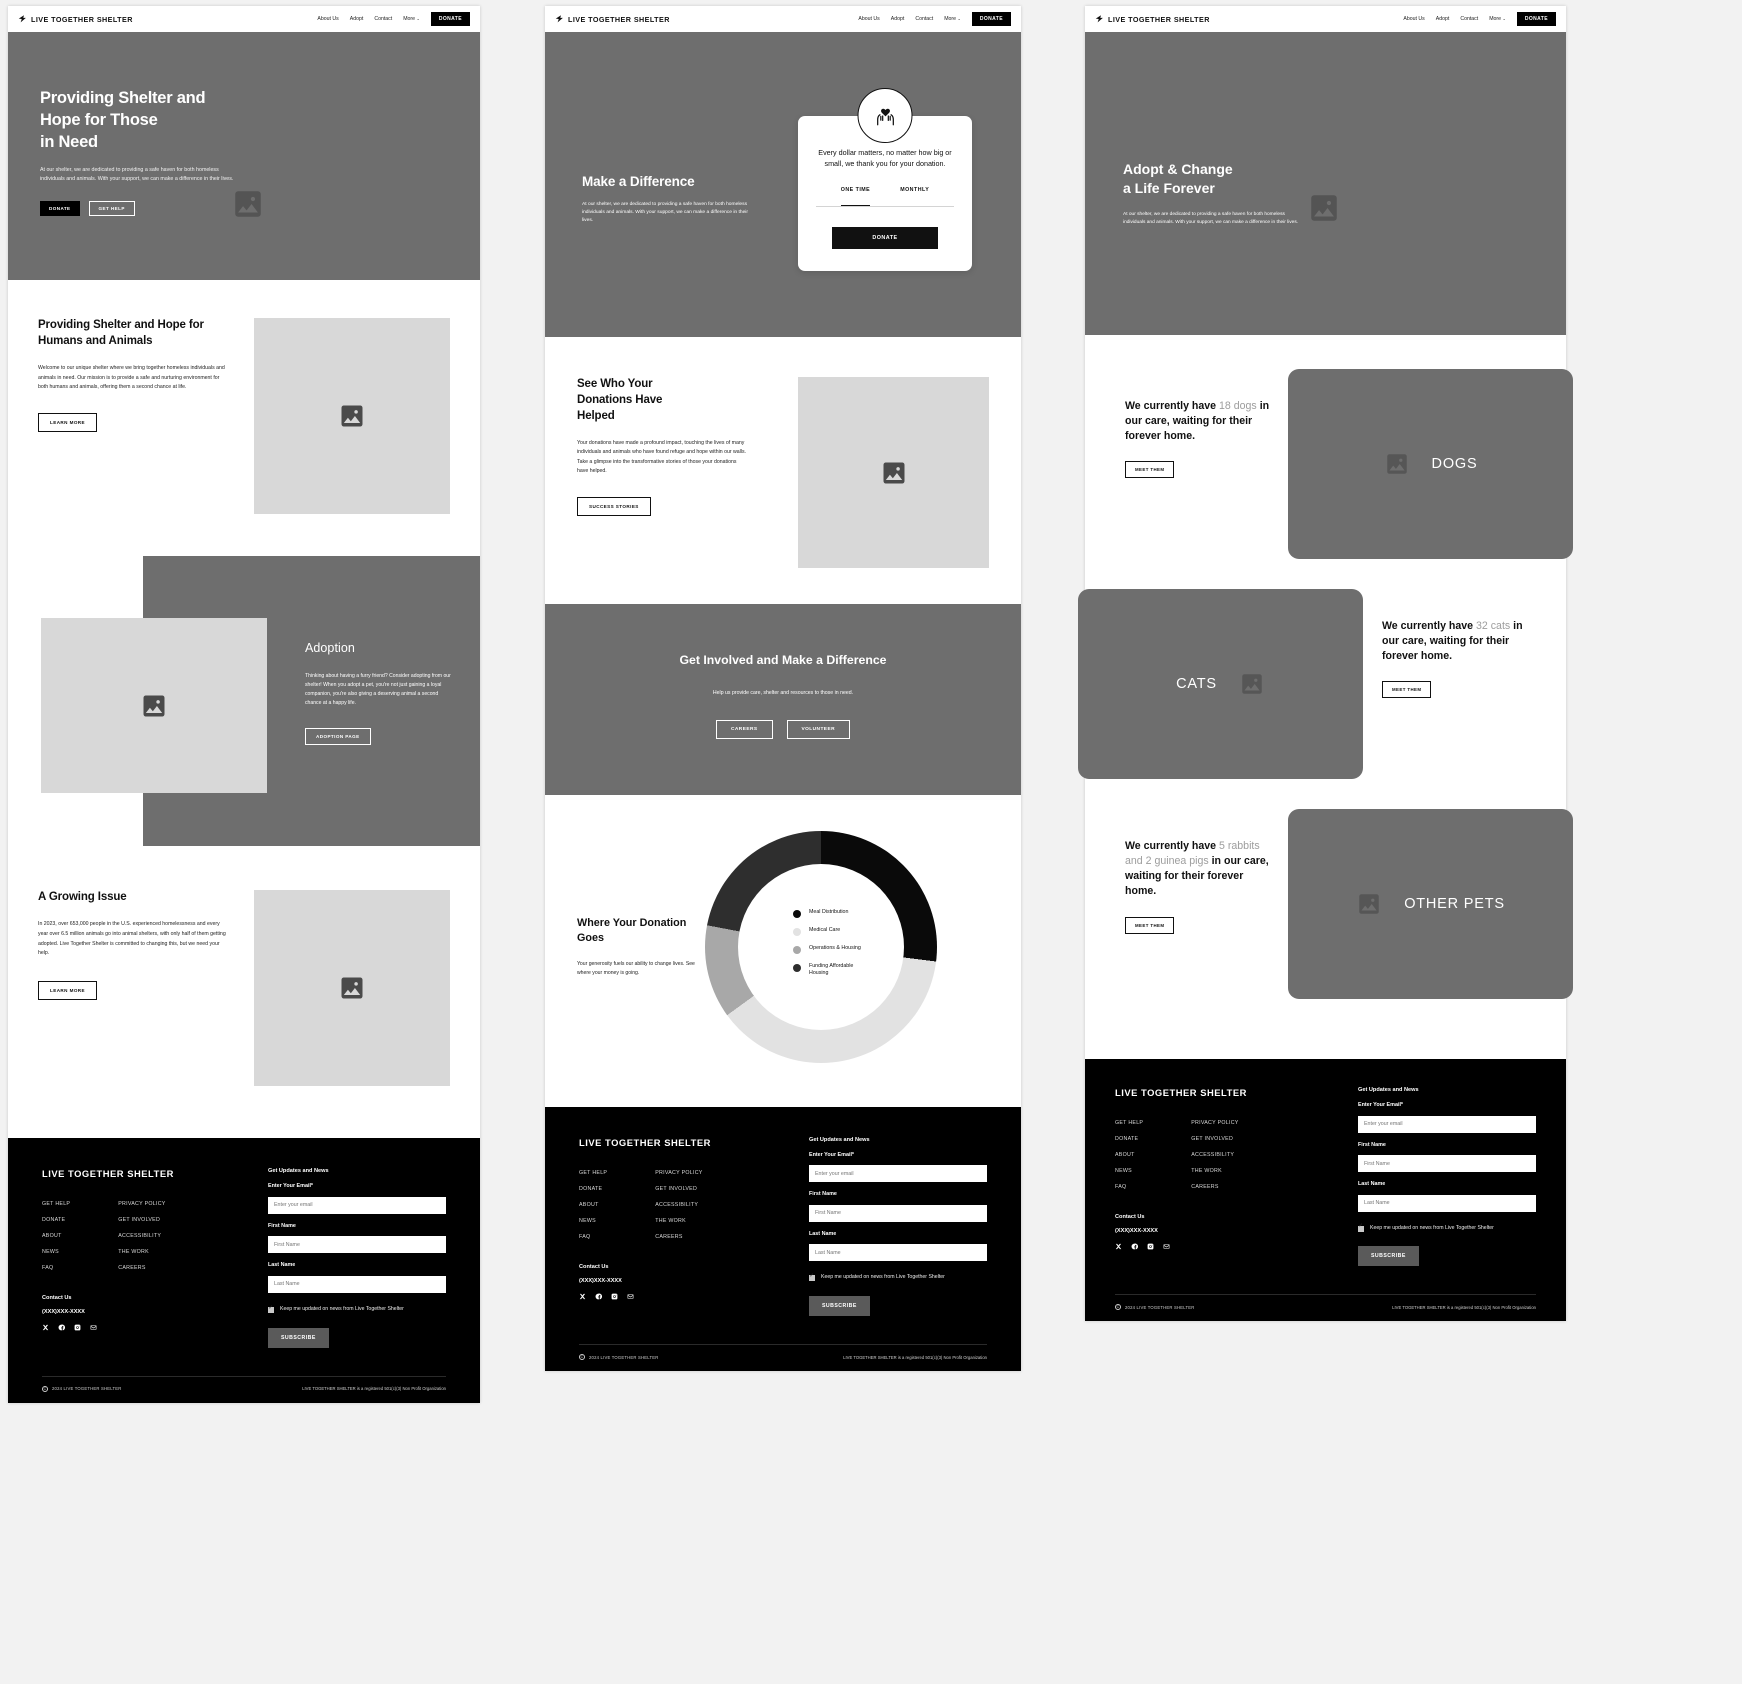 This screenshot has height=1684, width=1742. What do you see at coordinates (1150, 925) in the screenshot?
I see `meet-them-button-other: MEET THEM` at bounding box center [1150, 925].